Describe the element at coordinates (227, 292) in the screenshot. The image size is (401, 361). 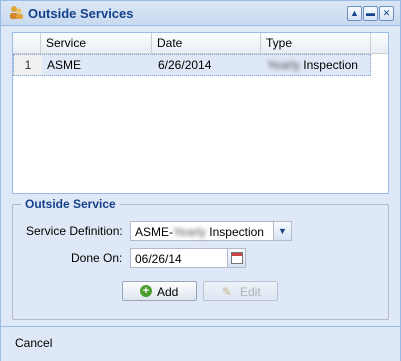
I see `pencil-icon: ✎` at that location.